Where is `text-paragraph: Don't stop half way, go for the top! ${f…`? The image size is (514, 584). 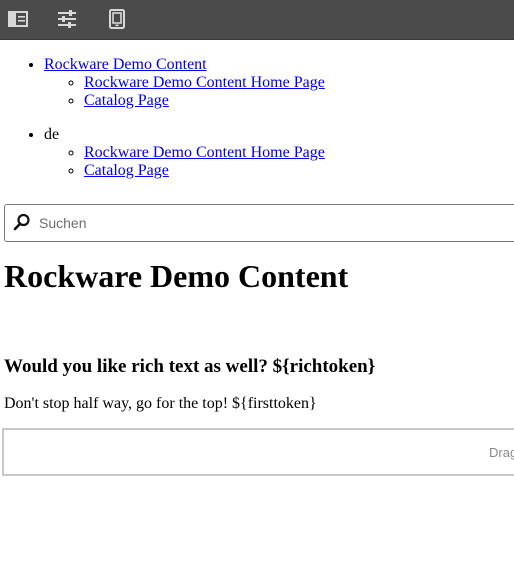 text-paragraph: Don't stop half way, go for the top! ${f… is located at coordinates (160, 403).